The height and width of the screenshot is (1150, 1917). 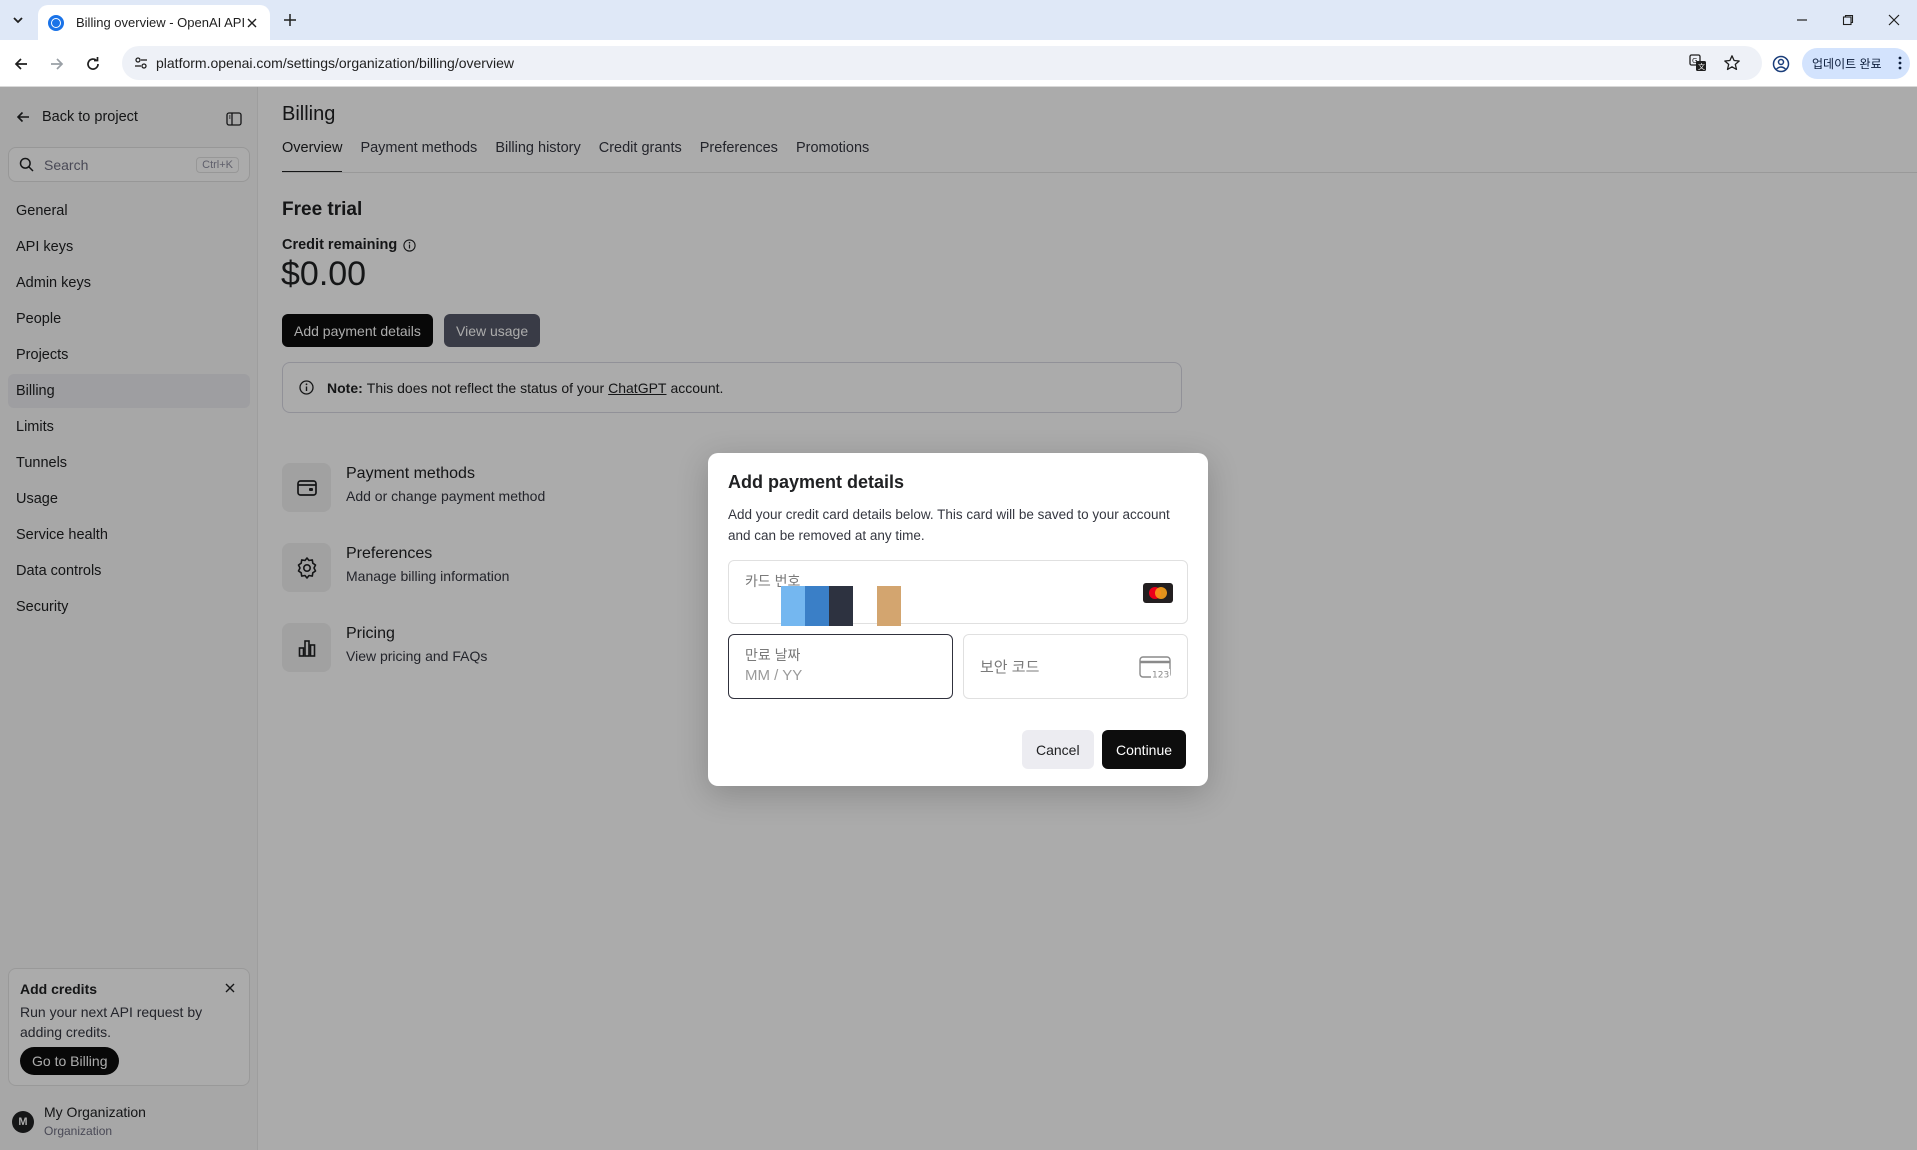 What do you see at coordinates (1847, 64) in the screenshot?
I see `update-button-label: 업데이트 완료` at bounding box center [1847, 64].